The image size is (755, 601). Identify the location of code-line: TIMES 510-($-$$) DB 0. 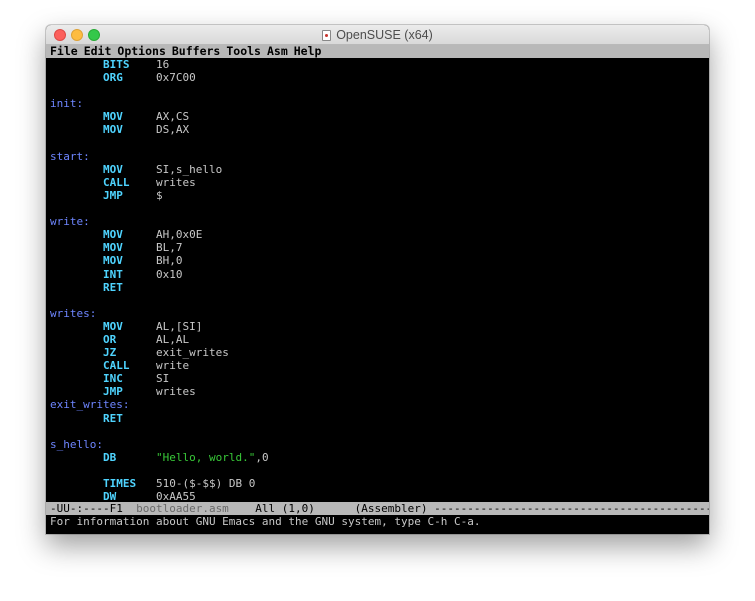
(379, 483).